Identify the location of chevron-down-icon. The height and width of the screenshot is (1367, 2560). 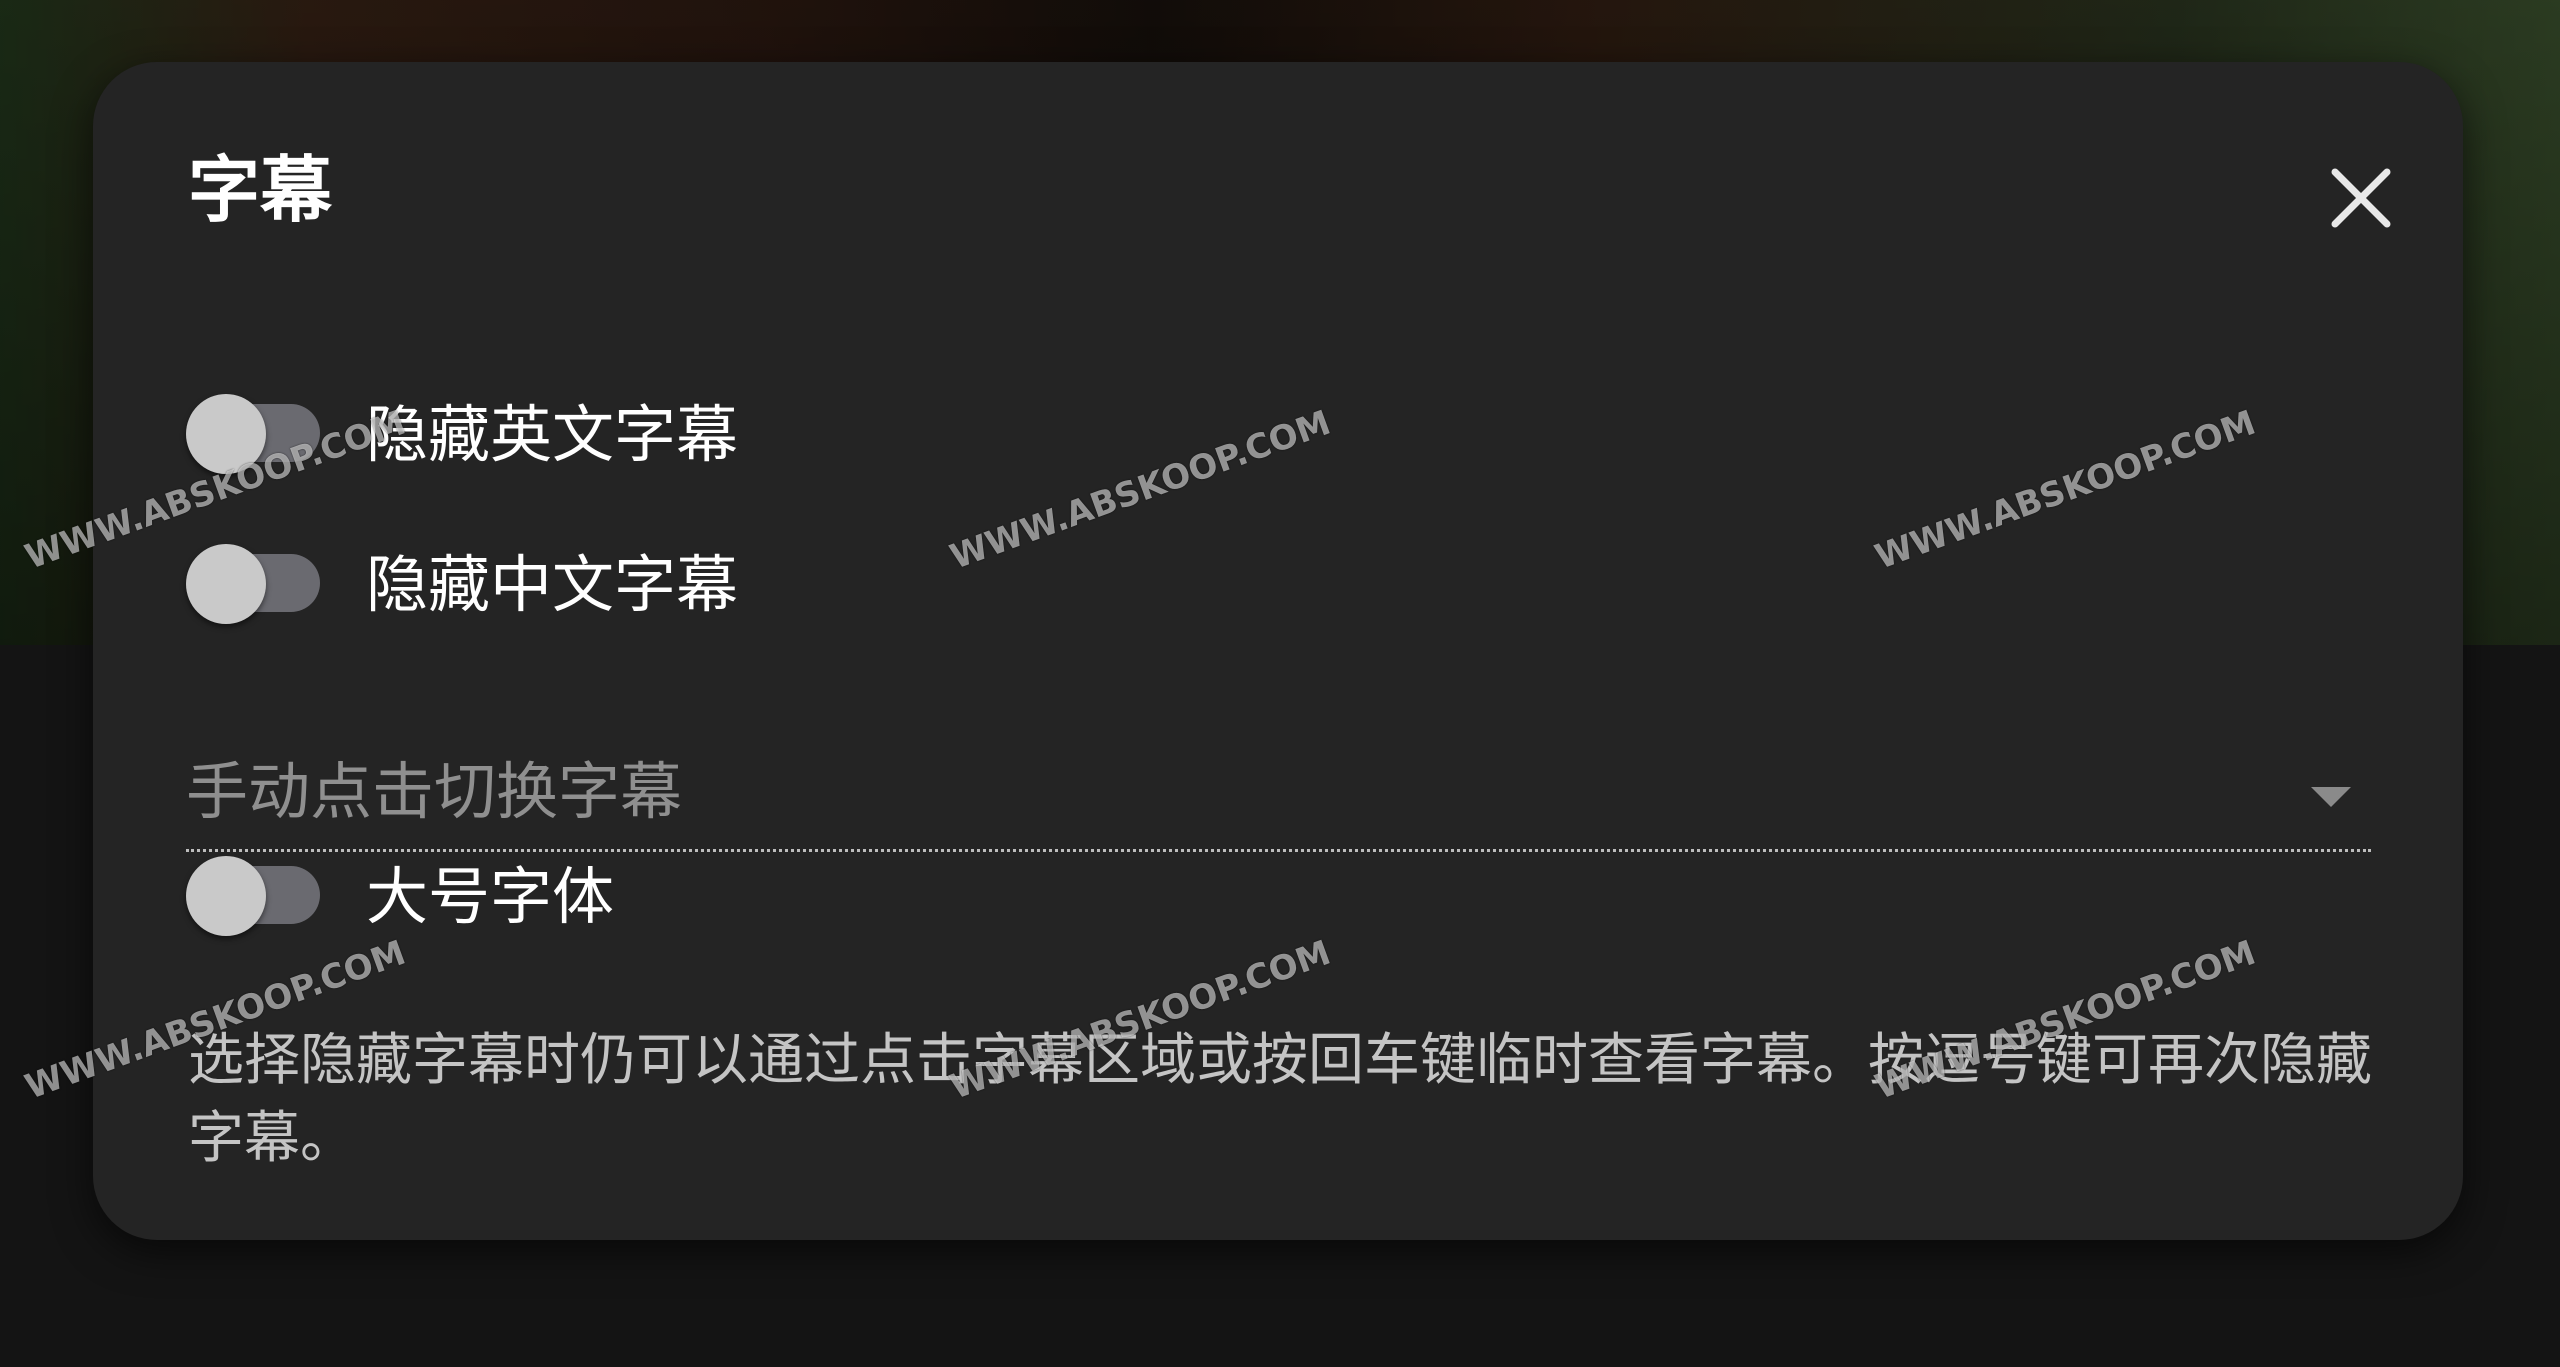
(2331, 797).